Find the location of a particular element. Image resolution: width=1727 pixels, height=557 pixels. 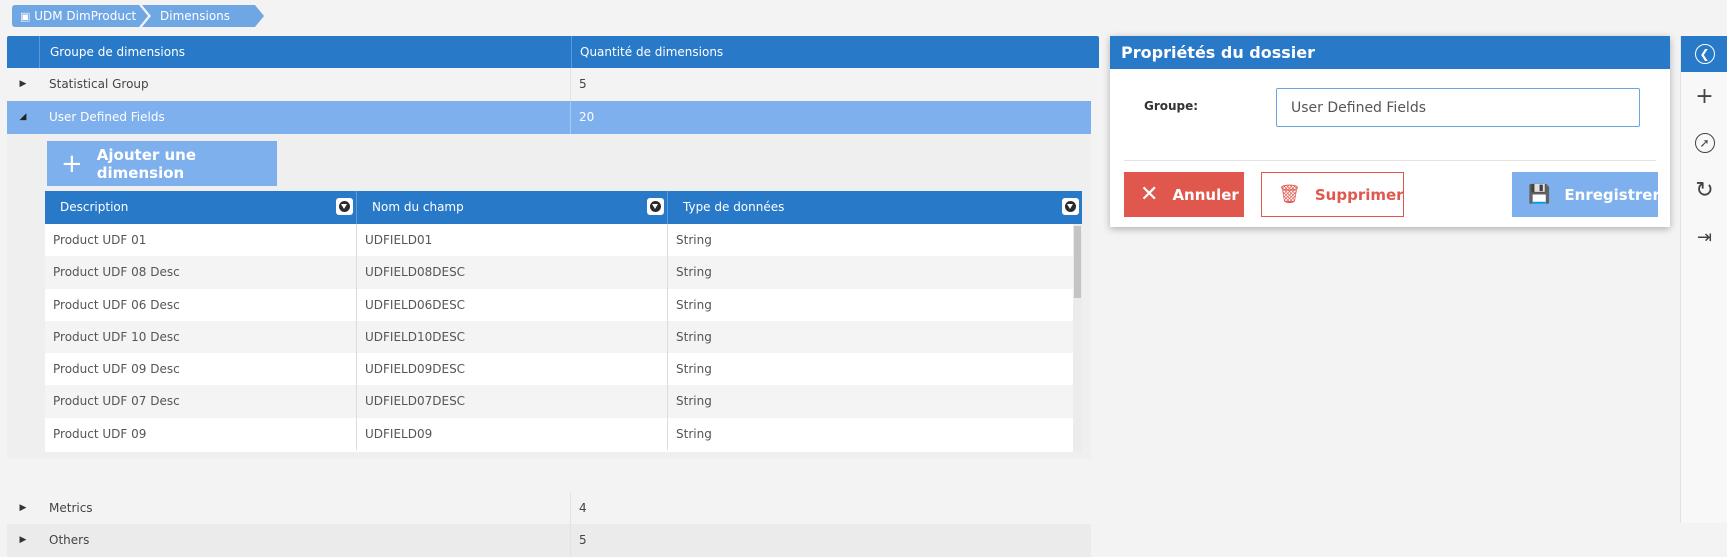

refresh-icon: ↻ is located at coordinates (1704, 190).